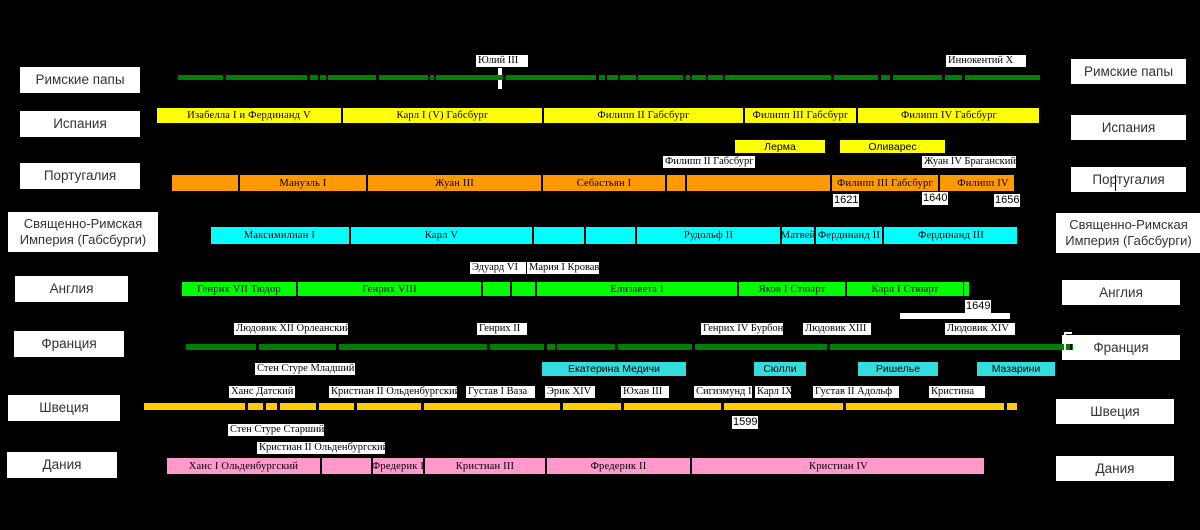 The height and width of the screenshot is (530, 1200). What do you see at coordinates (574, 406) in the screenshot?
I see `sweden-timeline-line` at bounding box center [574, 406].